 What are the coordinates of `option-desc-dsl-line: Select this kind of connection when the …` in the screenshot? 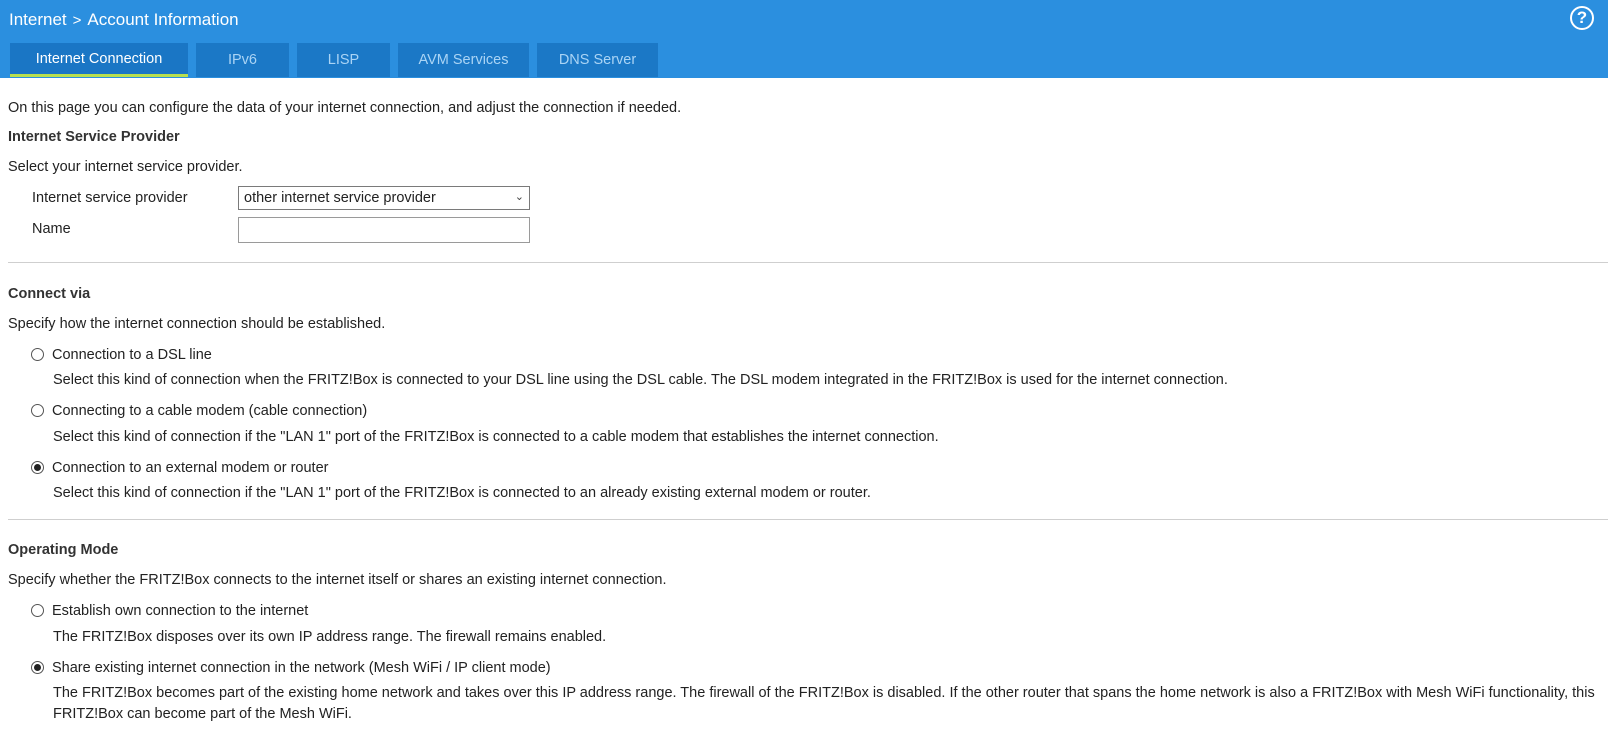 It's located at (640, 380).